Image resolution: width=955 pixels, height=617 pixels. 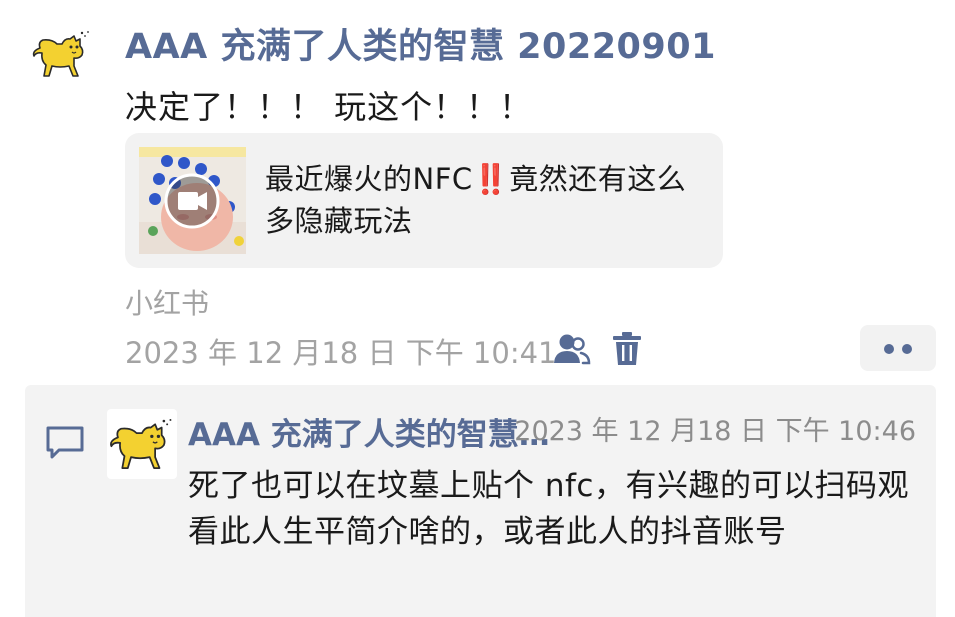 I want to click on author-avatar, so click(x=62, y=54).